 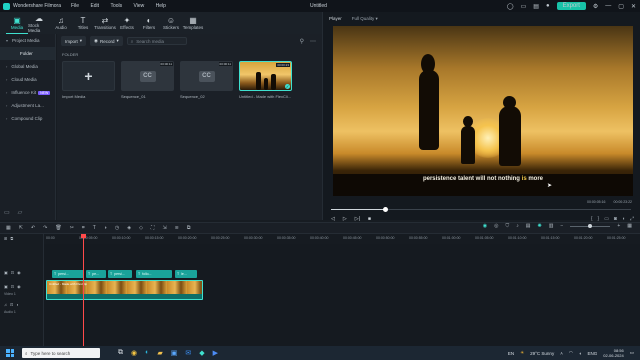 What do you see at coordinates (313, 41) in the screenshot?
I see `more-icon: ⋯` at bounding box center [313, 41].